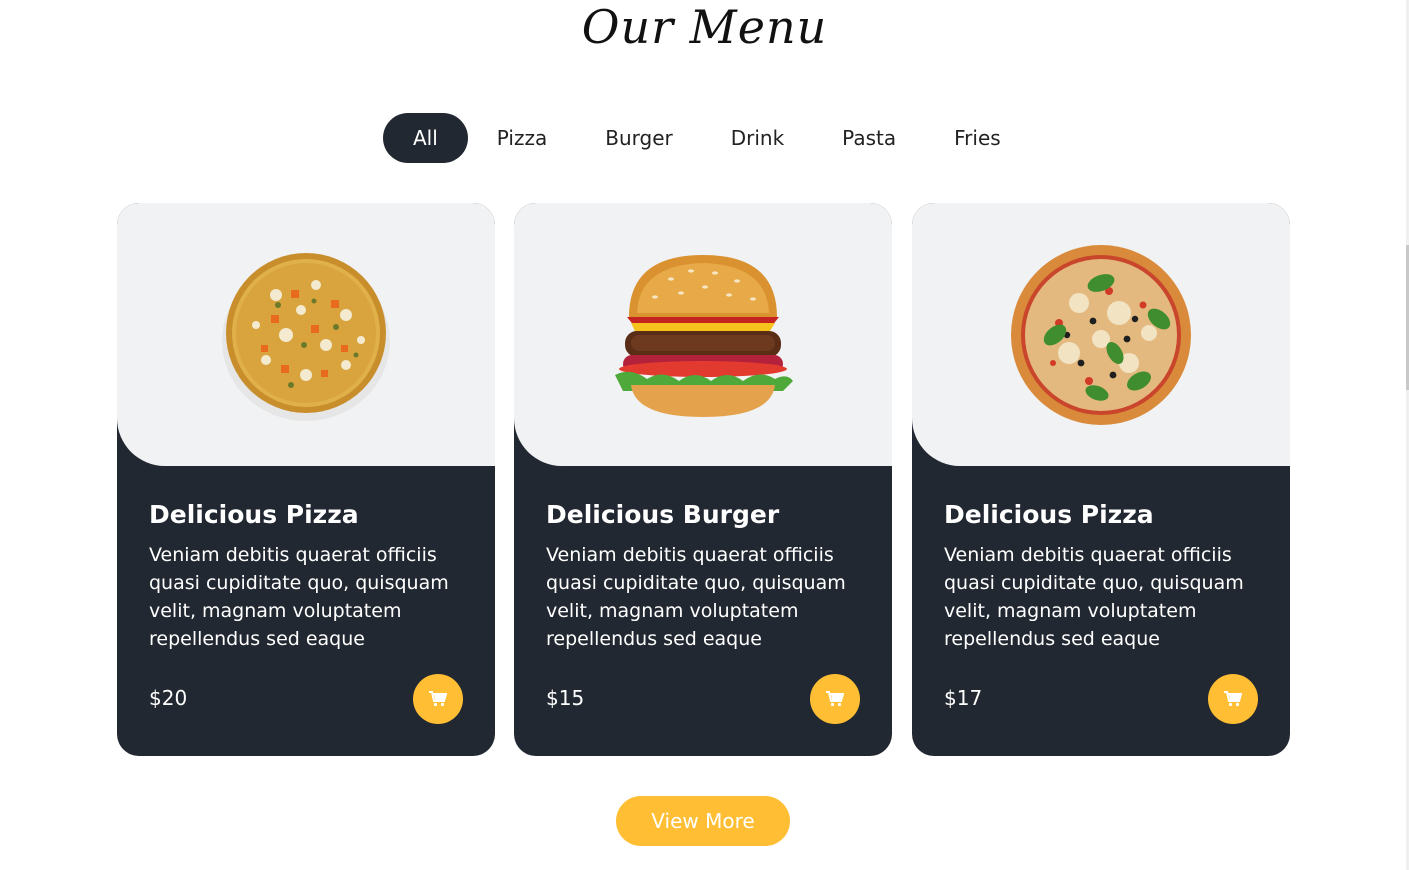 The width and height of the screenshot is (1409, 870). What do you see at coordinates (639, 138) in the screenshot?
I see `filter-burger: Burger` at bounding box center [639, 138].